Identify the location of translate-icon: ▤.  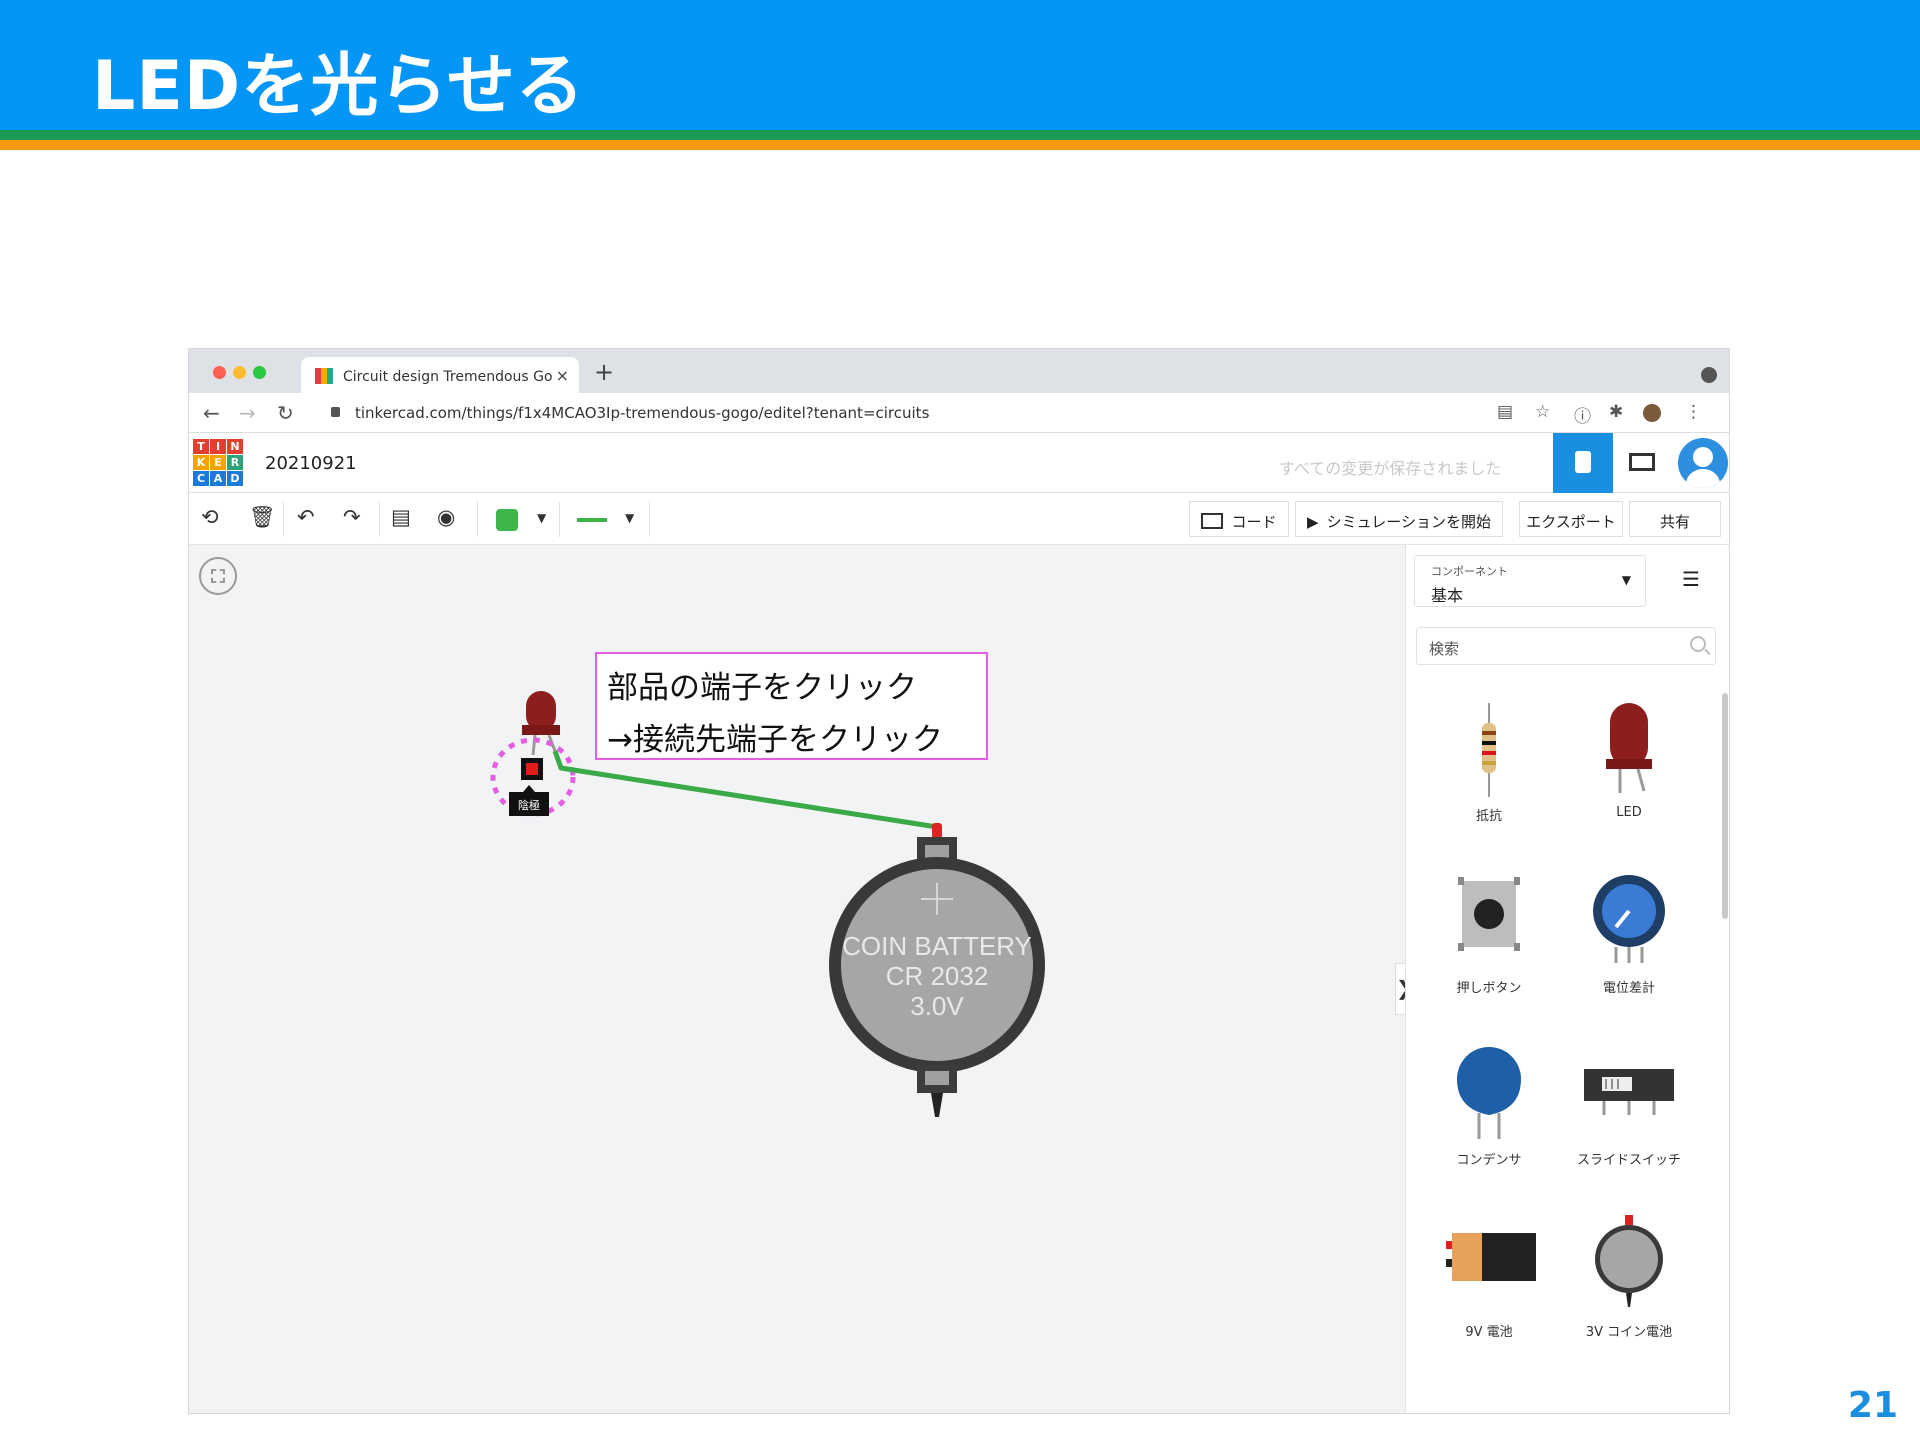
(1505, 412).